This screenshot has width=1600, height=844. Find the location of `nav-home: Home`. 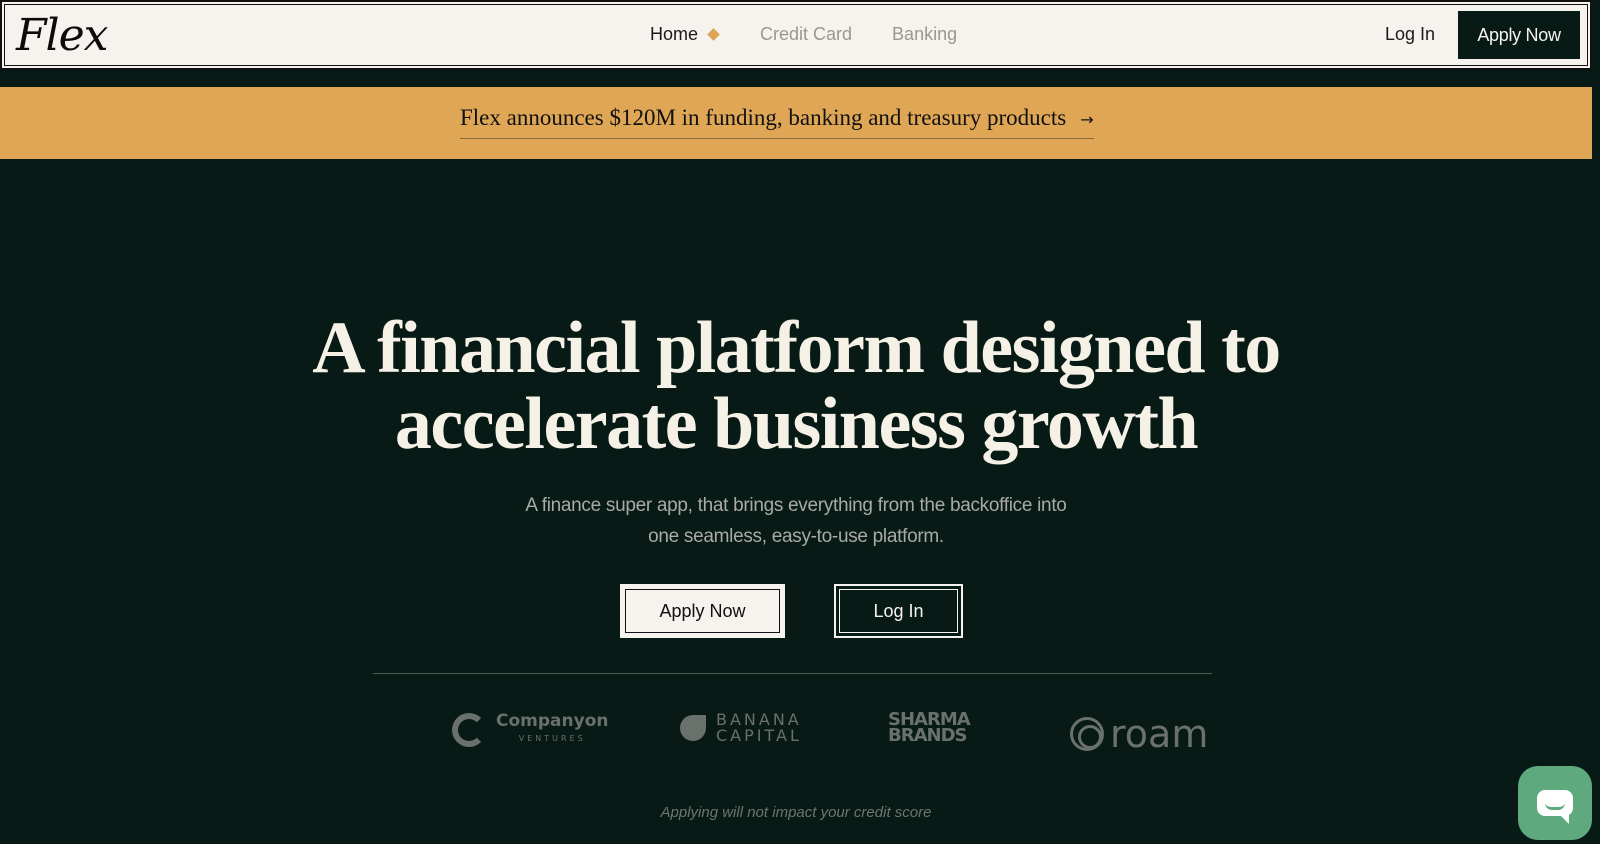

nav-home: Home is located at coordinates (685, 34).